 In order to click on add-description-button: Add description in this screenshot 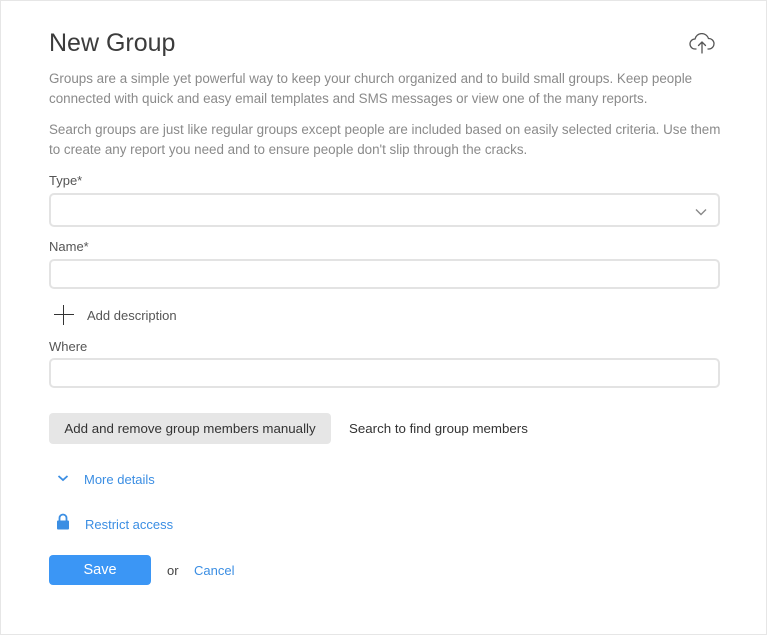, I will do `click(115, 315)`.